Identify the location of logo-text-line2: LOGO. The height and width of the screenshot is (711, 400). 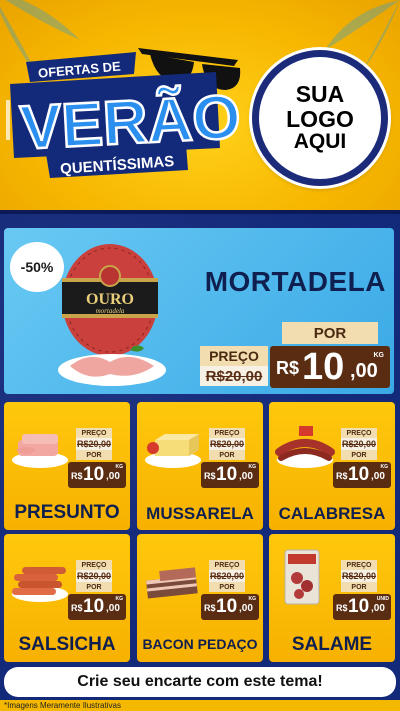
(320, 118).